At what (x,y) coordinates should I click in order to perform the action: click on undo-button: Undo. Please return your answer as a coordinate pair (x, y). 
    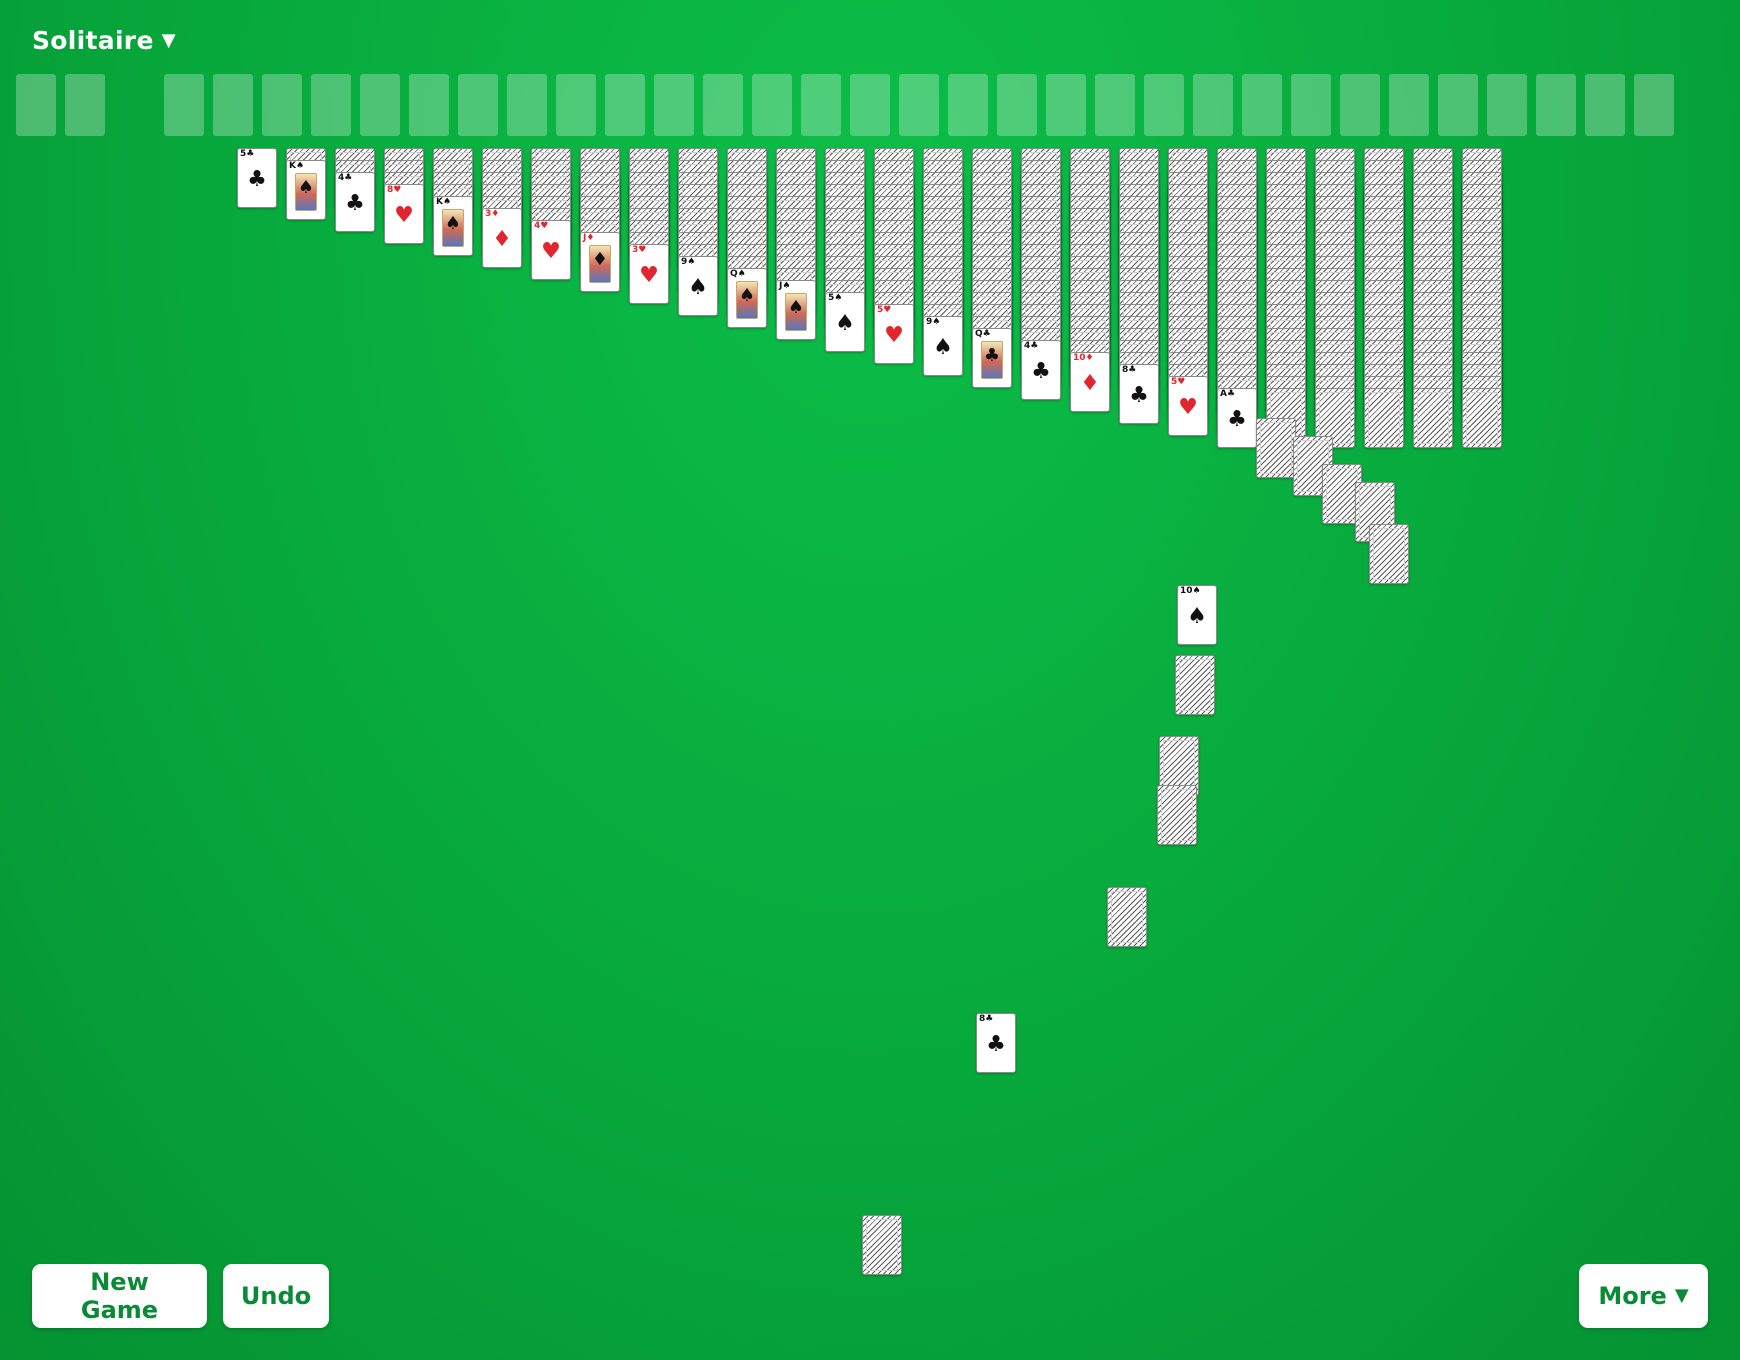
    Looking at the image, I should click on (276, 1296).